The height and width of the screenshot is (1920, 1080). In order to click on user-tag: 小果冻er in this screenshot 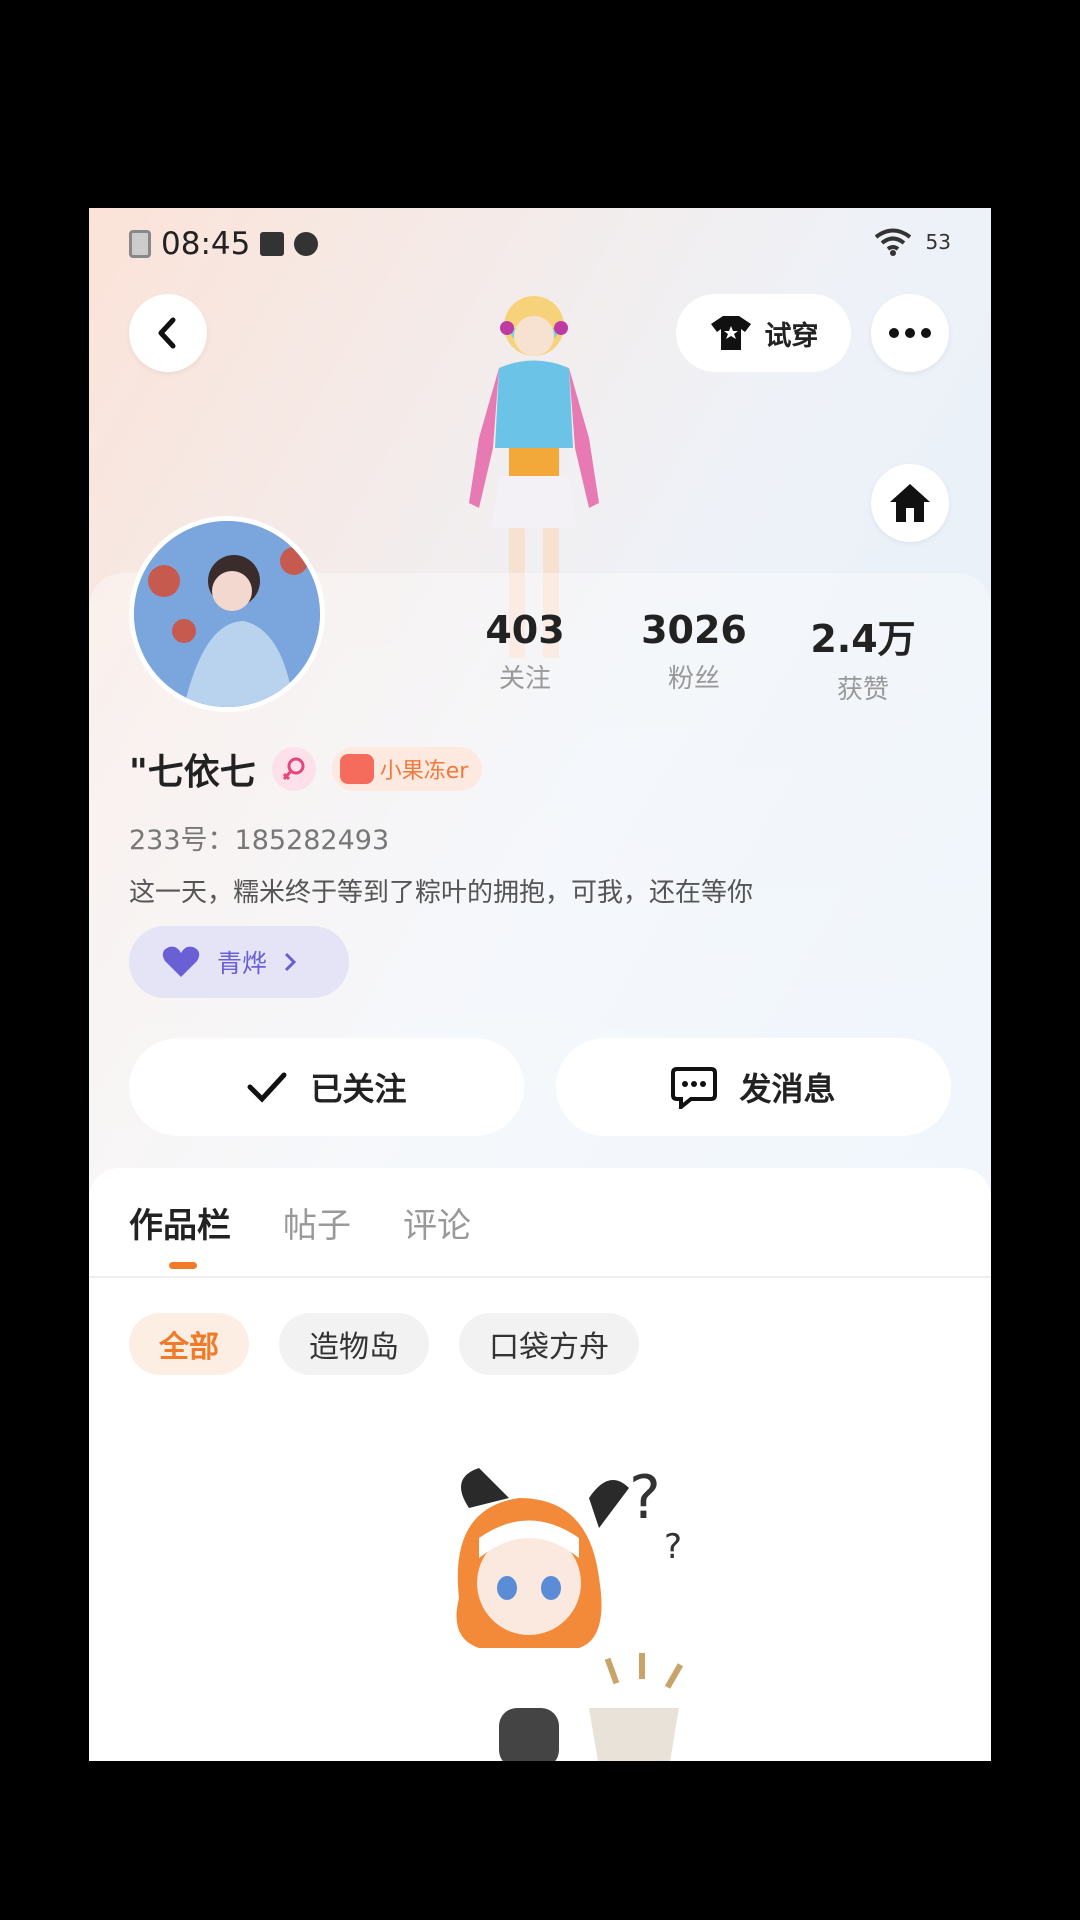, I will do `click(407, 769)`.